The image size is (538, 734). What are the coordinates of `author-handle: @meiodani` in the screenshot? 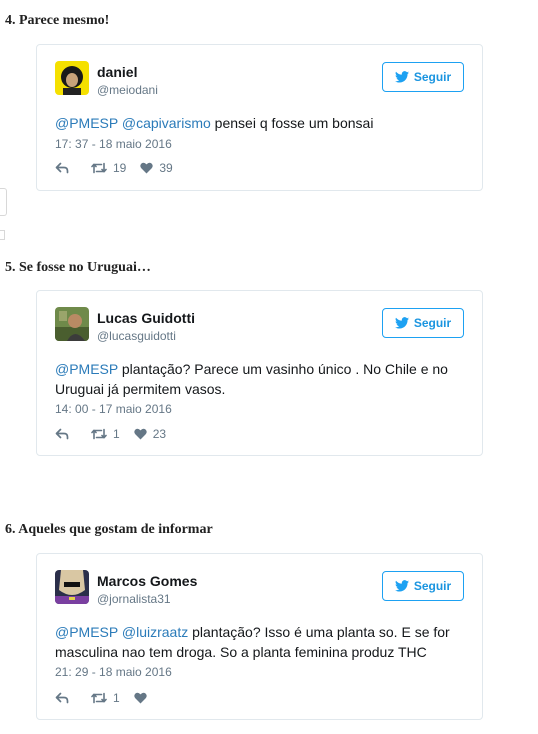 It's located at (127, 90).